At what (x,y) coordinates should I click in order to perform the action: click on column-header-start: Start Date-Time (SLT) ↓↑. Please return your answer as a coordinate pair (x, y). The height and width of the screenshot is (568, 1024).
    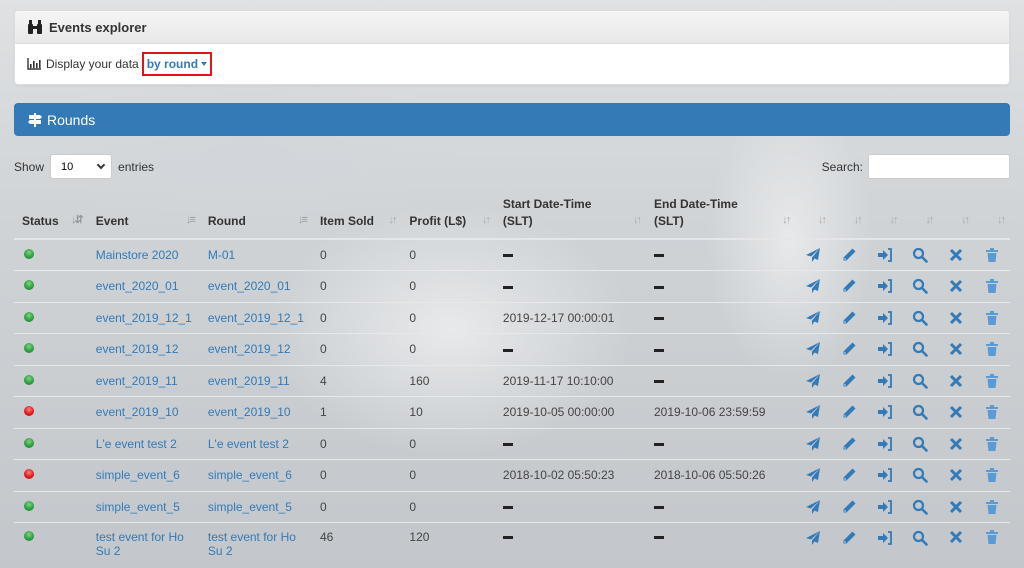
    Looking at the image, I should click on (570, 215).